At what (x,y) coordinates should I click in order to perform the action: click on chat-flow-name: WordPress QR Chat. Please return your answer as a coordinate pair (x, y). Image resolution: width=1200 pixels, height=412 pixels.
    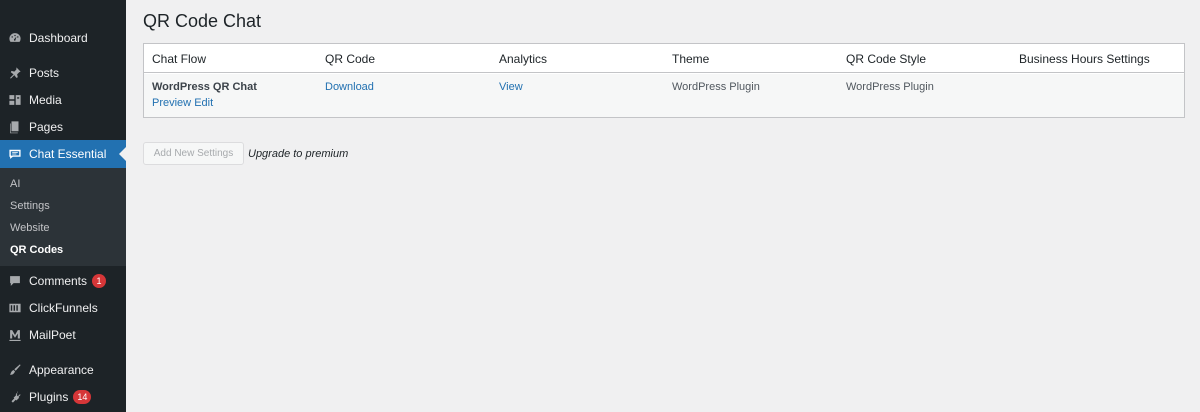
    Looking at the image, I should click on (204, 87).